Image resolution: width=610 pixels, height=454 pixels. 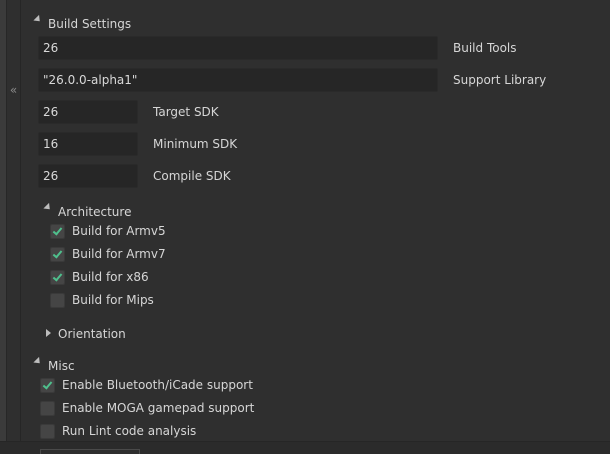 What do you see at coordinates (94, 212) in the screenshot?
I see `architecture-title: Architecture` at bounding box center [94, 212].